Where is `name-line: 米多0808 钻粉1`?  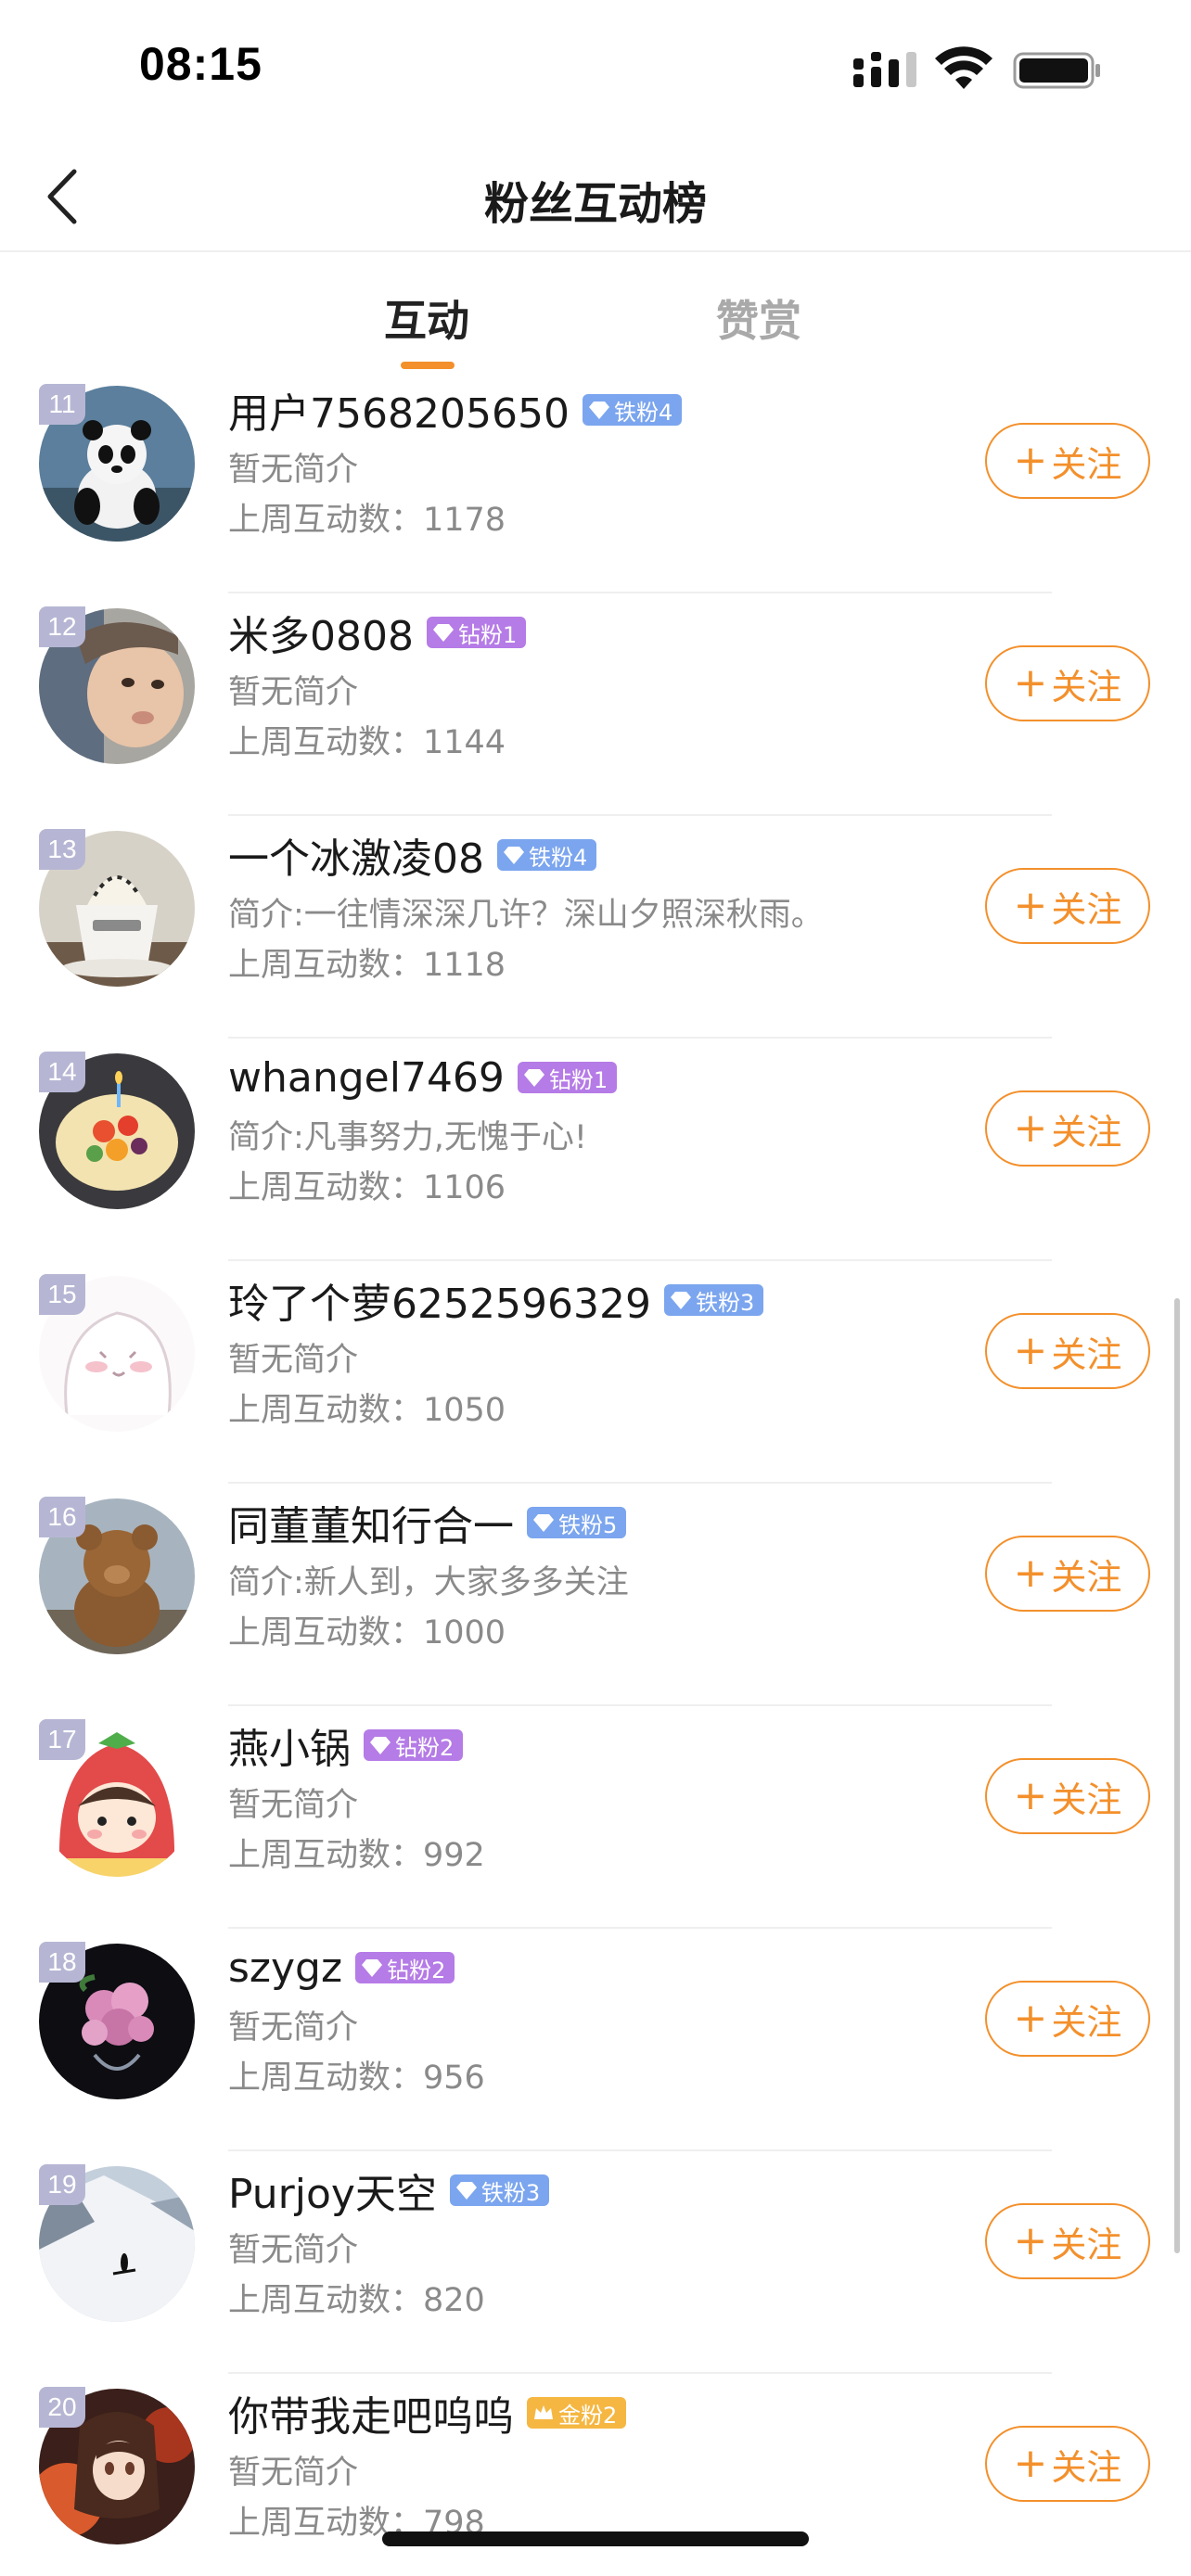 name-line: 米多0808 钻粉1 is located at coordinates (377, 632).